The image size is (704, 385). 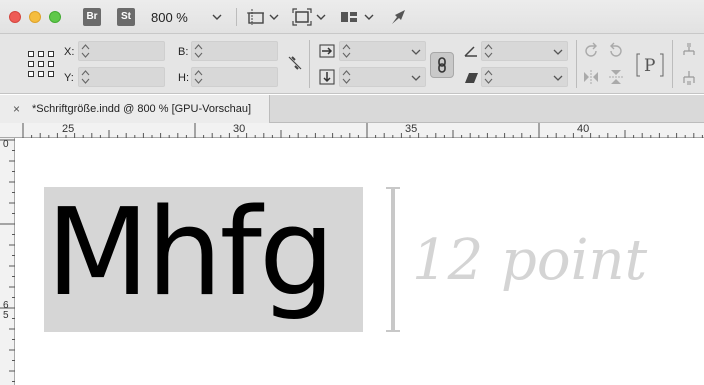 What do you see at coordinates (15, 17) in the screenshot?
I see `close-window-button` at bounding box center [15, 17].